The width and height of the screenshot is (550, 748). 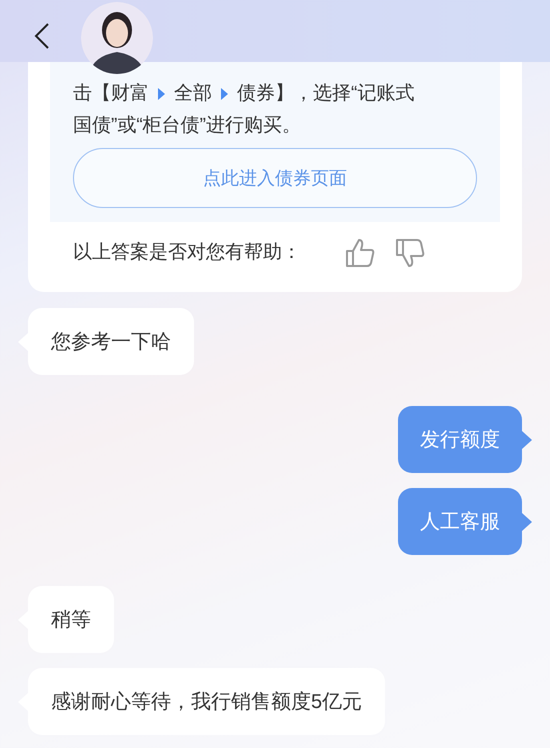 What do you see at coordinates (193, 94) in the screenshot?
I see `answer-text: 全部` at bounding box center [193, 94].